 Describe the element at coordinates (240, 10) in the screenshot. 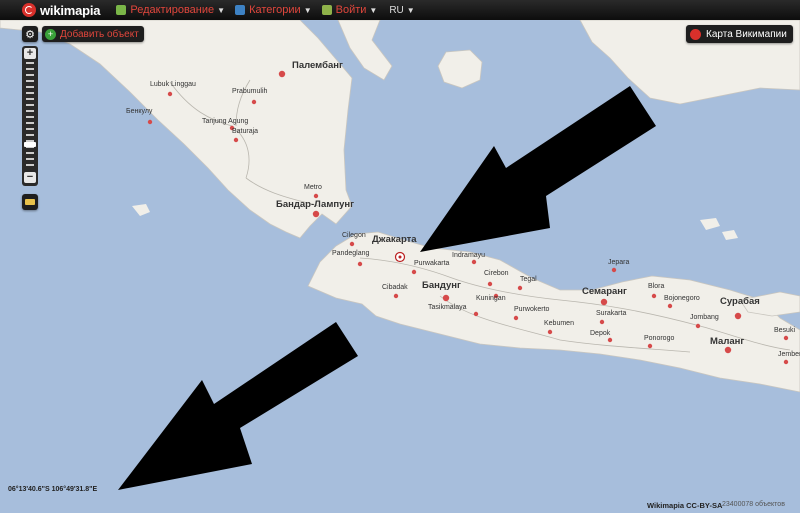

I see `categories-icon` at that location.